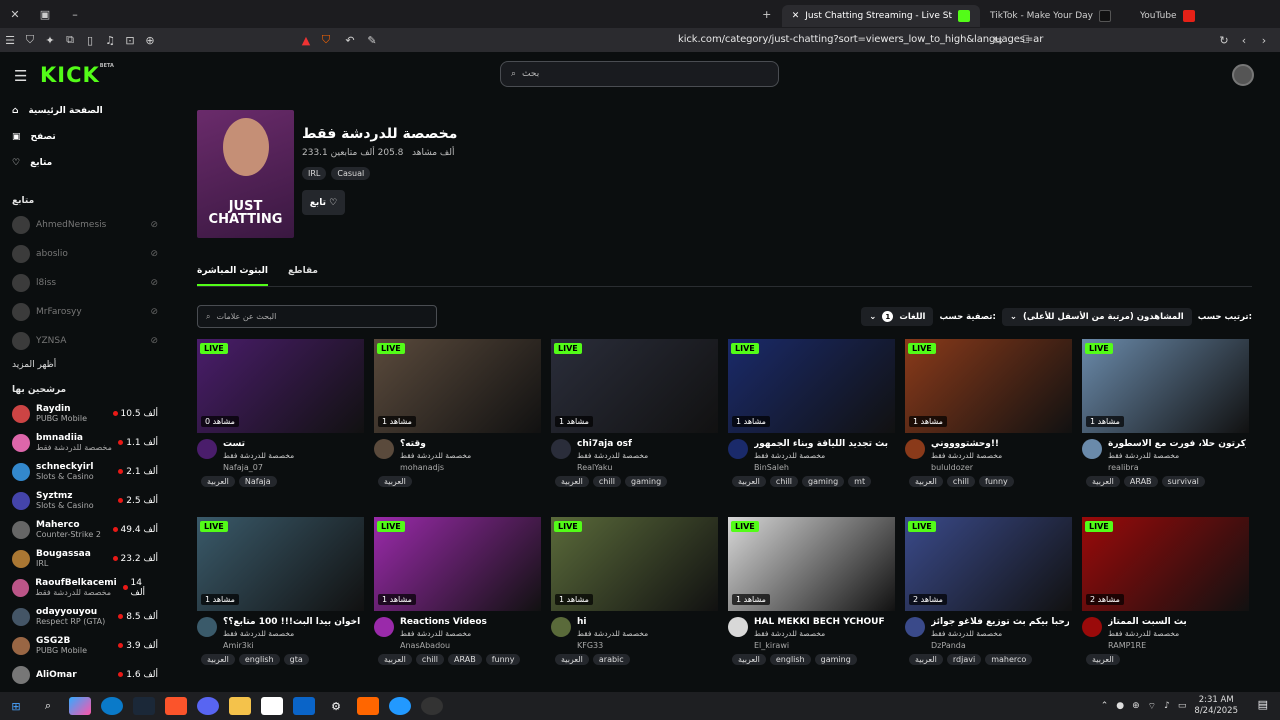 Image resolution: width=1280 pixels, height=720 pixels. I want to click on discord-icon, so click(208, 706).